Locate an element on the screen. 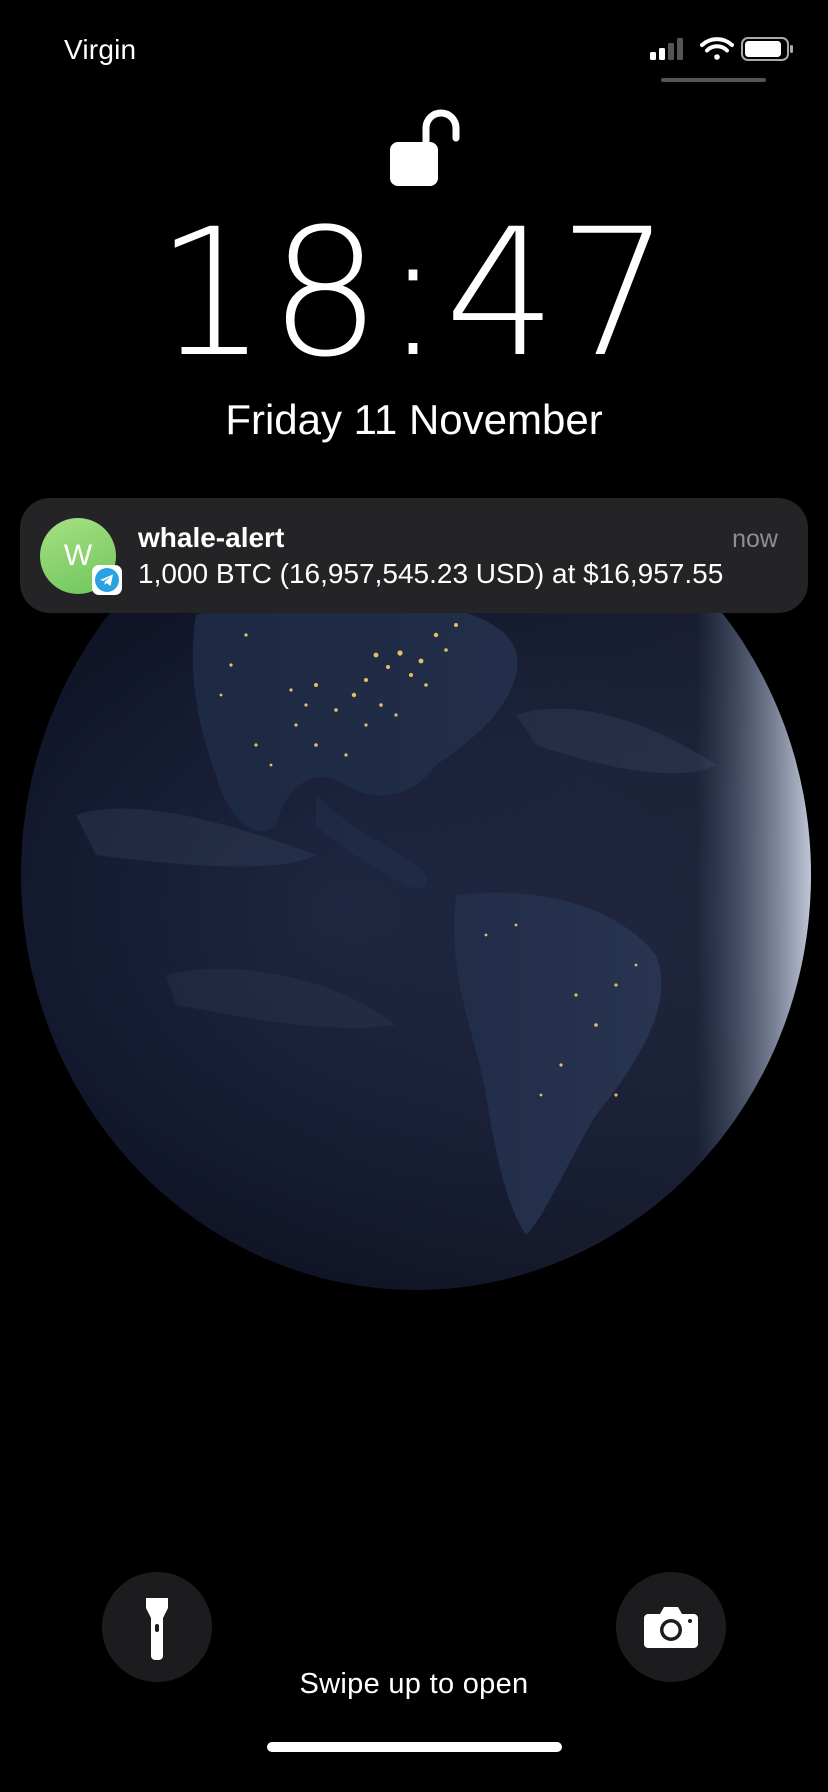  carrier-name: Virgin is located at coordinates (100, 49).